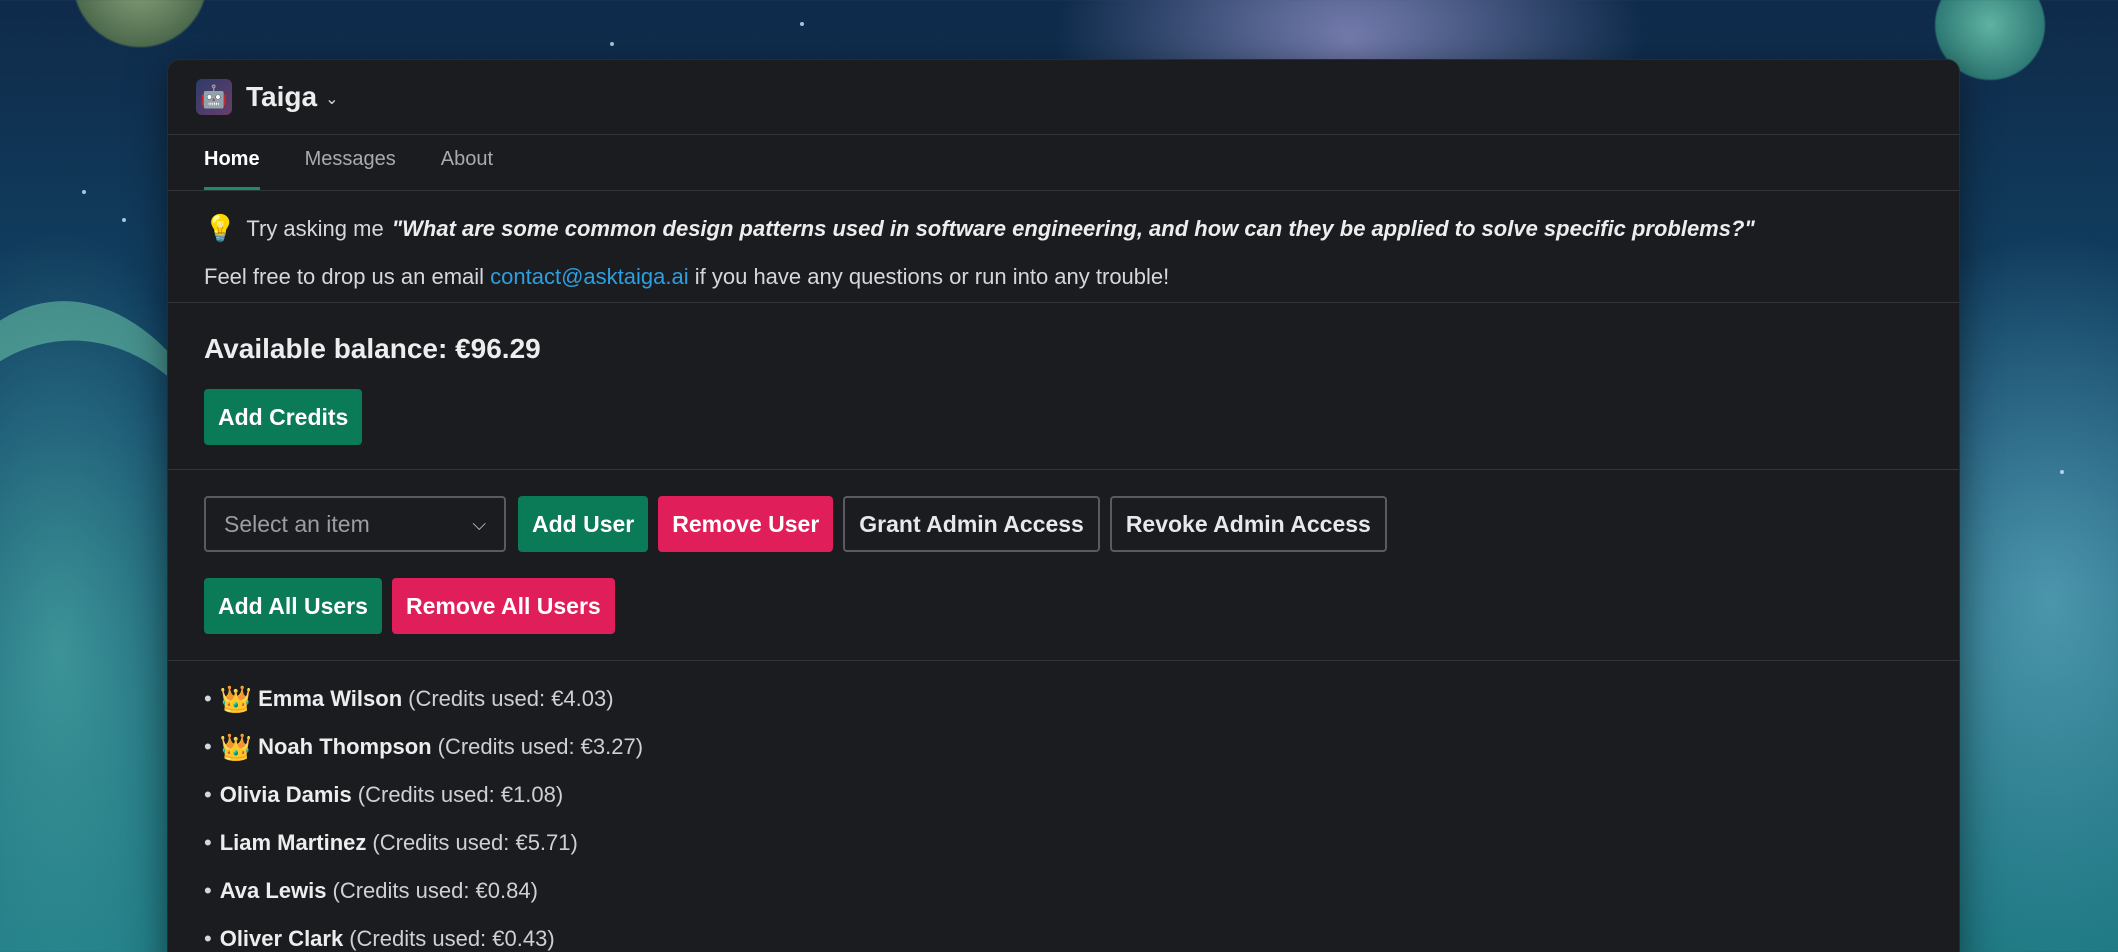 This screenshot has height=952, width=2118. I want to click on user-credits: (Credits used: €3.27), so click(540, 746).